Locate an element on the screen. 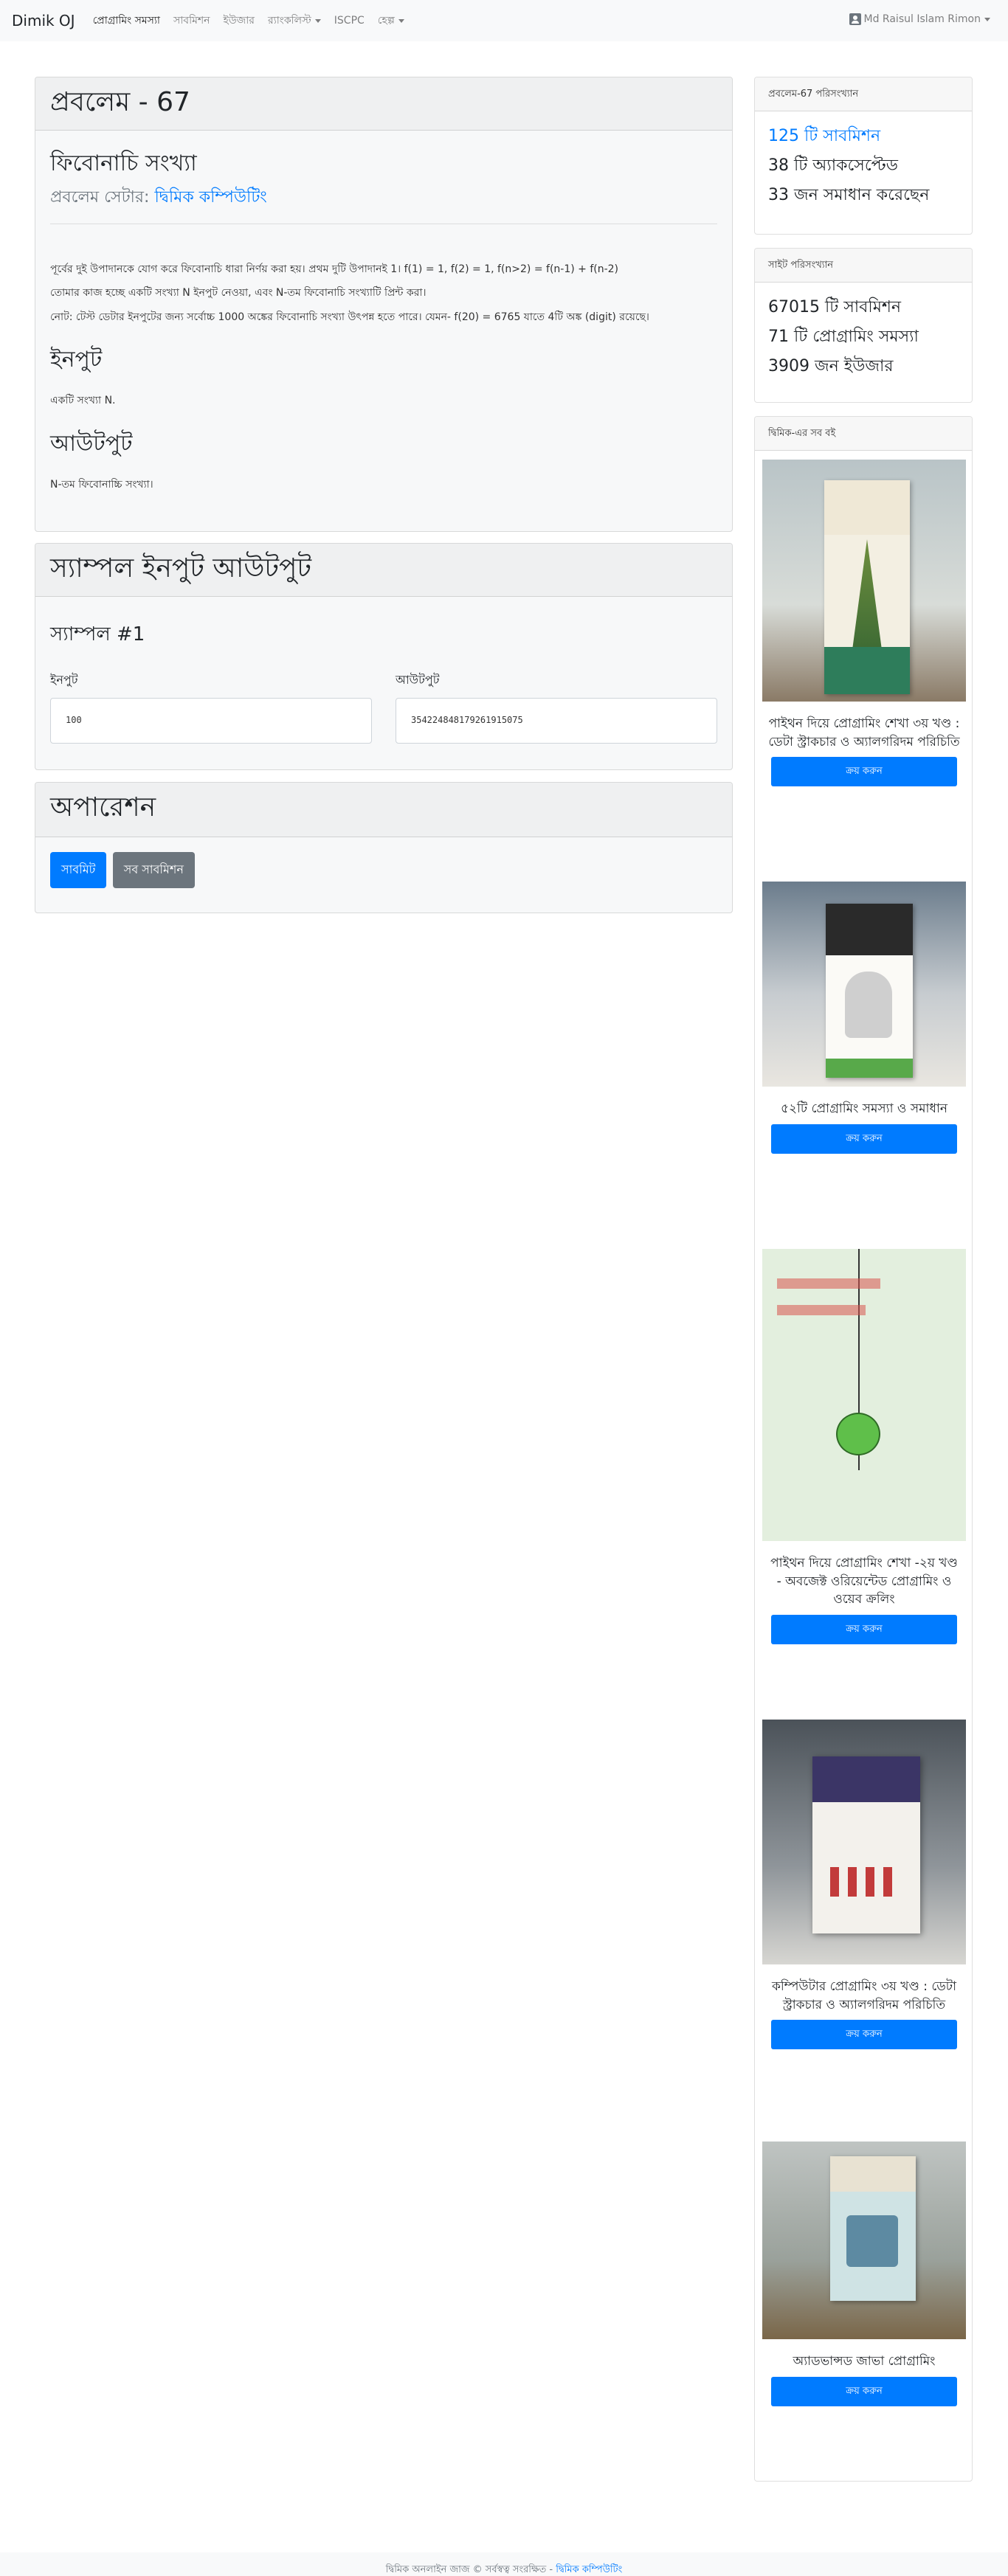  problem-solved-count: 33 জন সমাধান করেছেন is located at coordinates (849, 195).